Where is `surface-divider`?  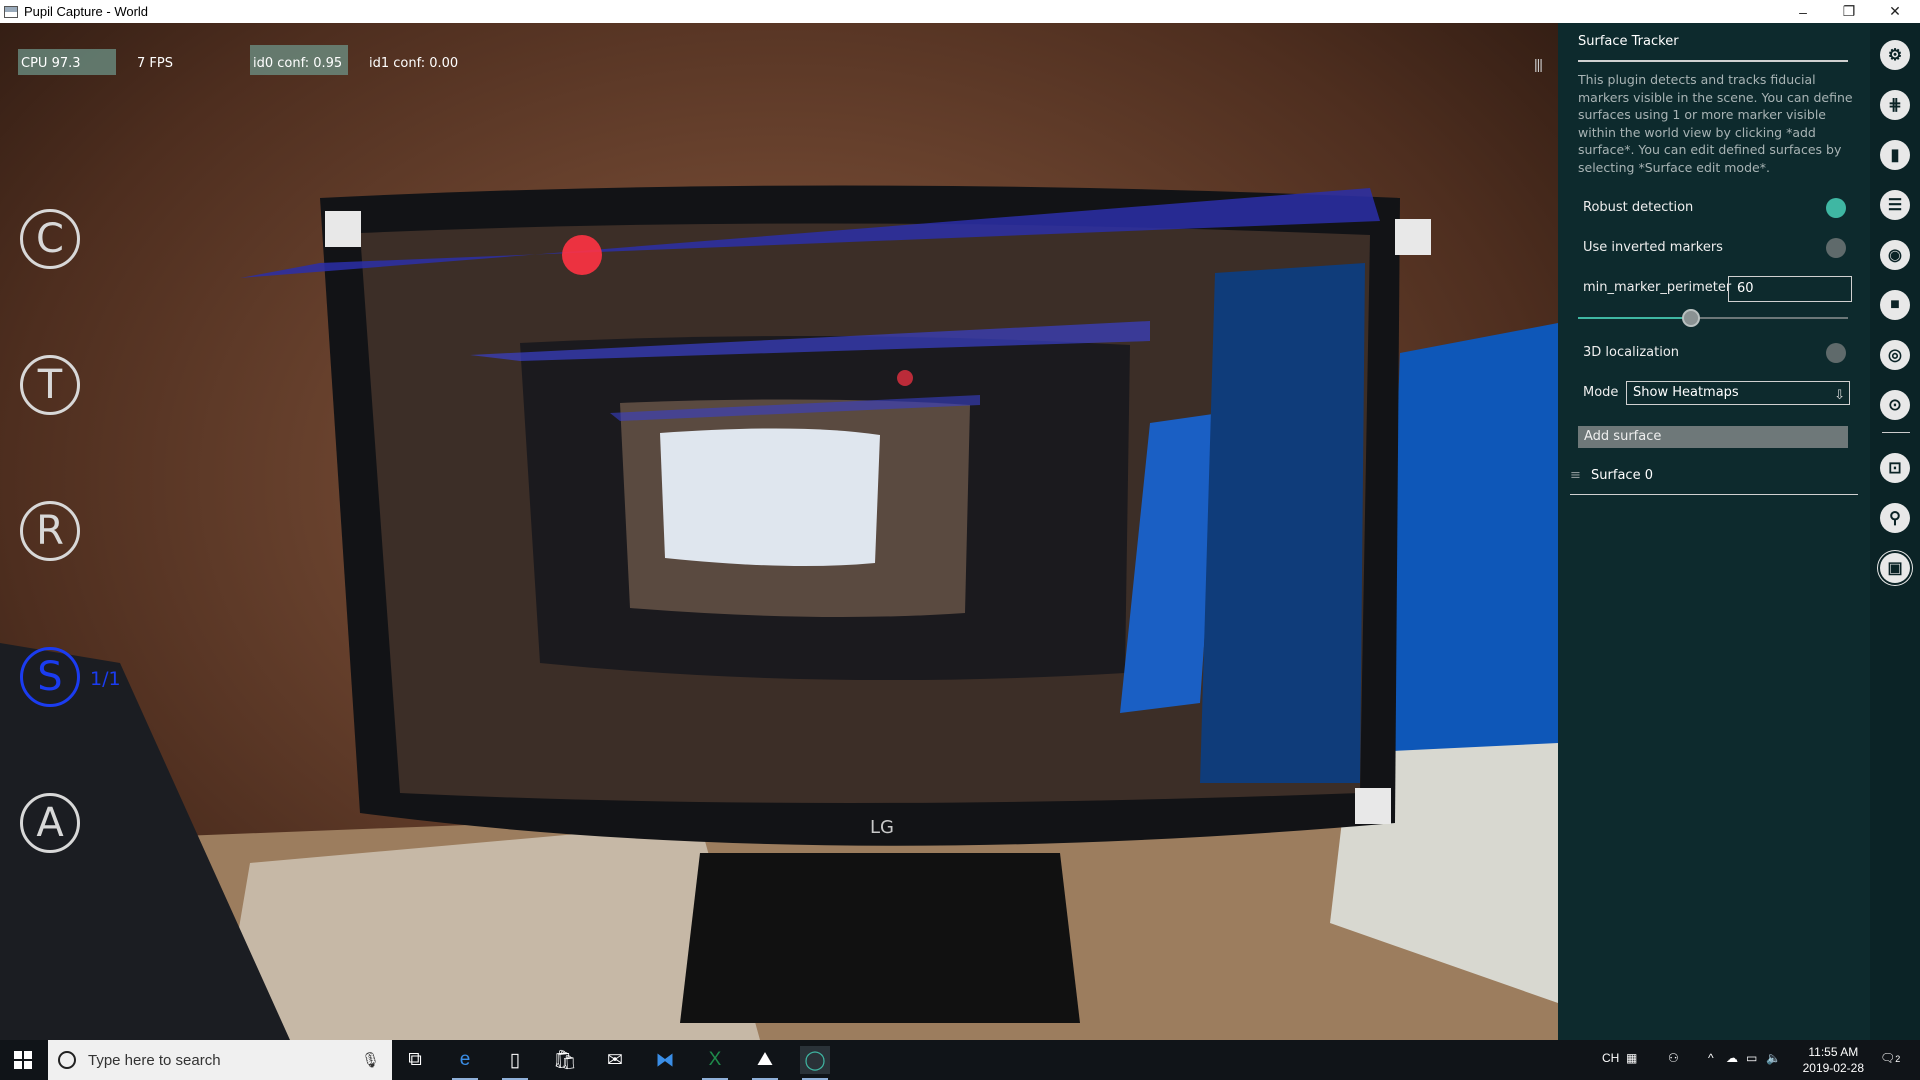
surface-divider is located at coordinates (1714, 494).